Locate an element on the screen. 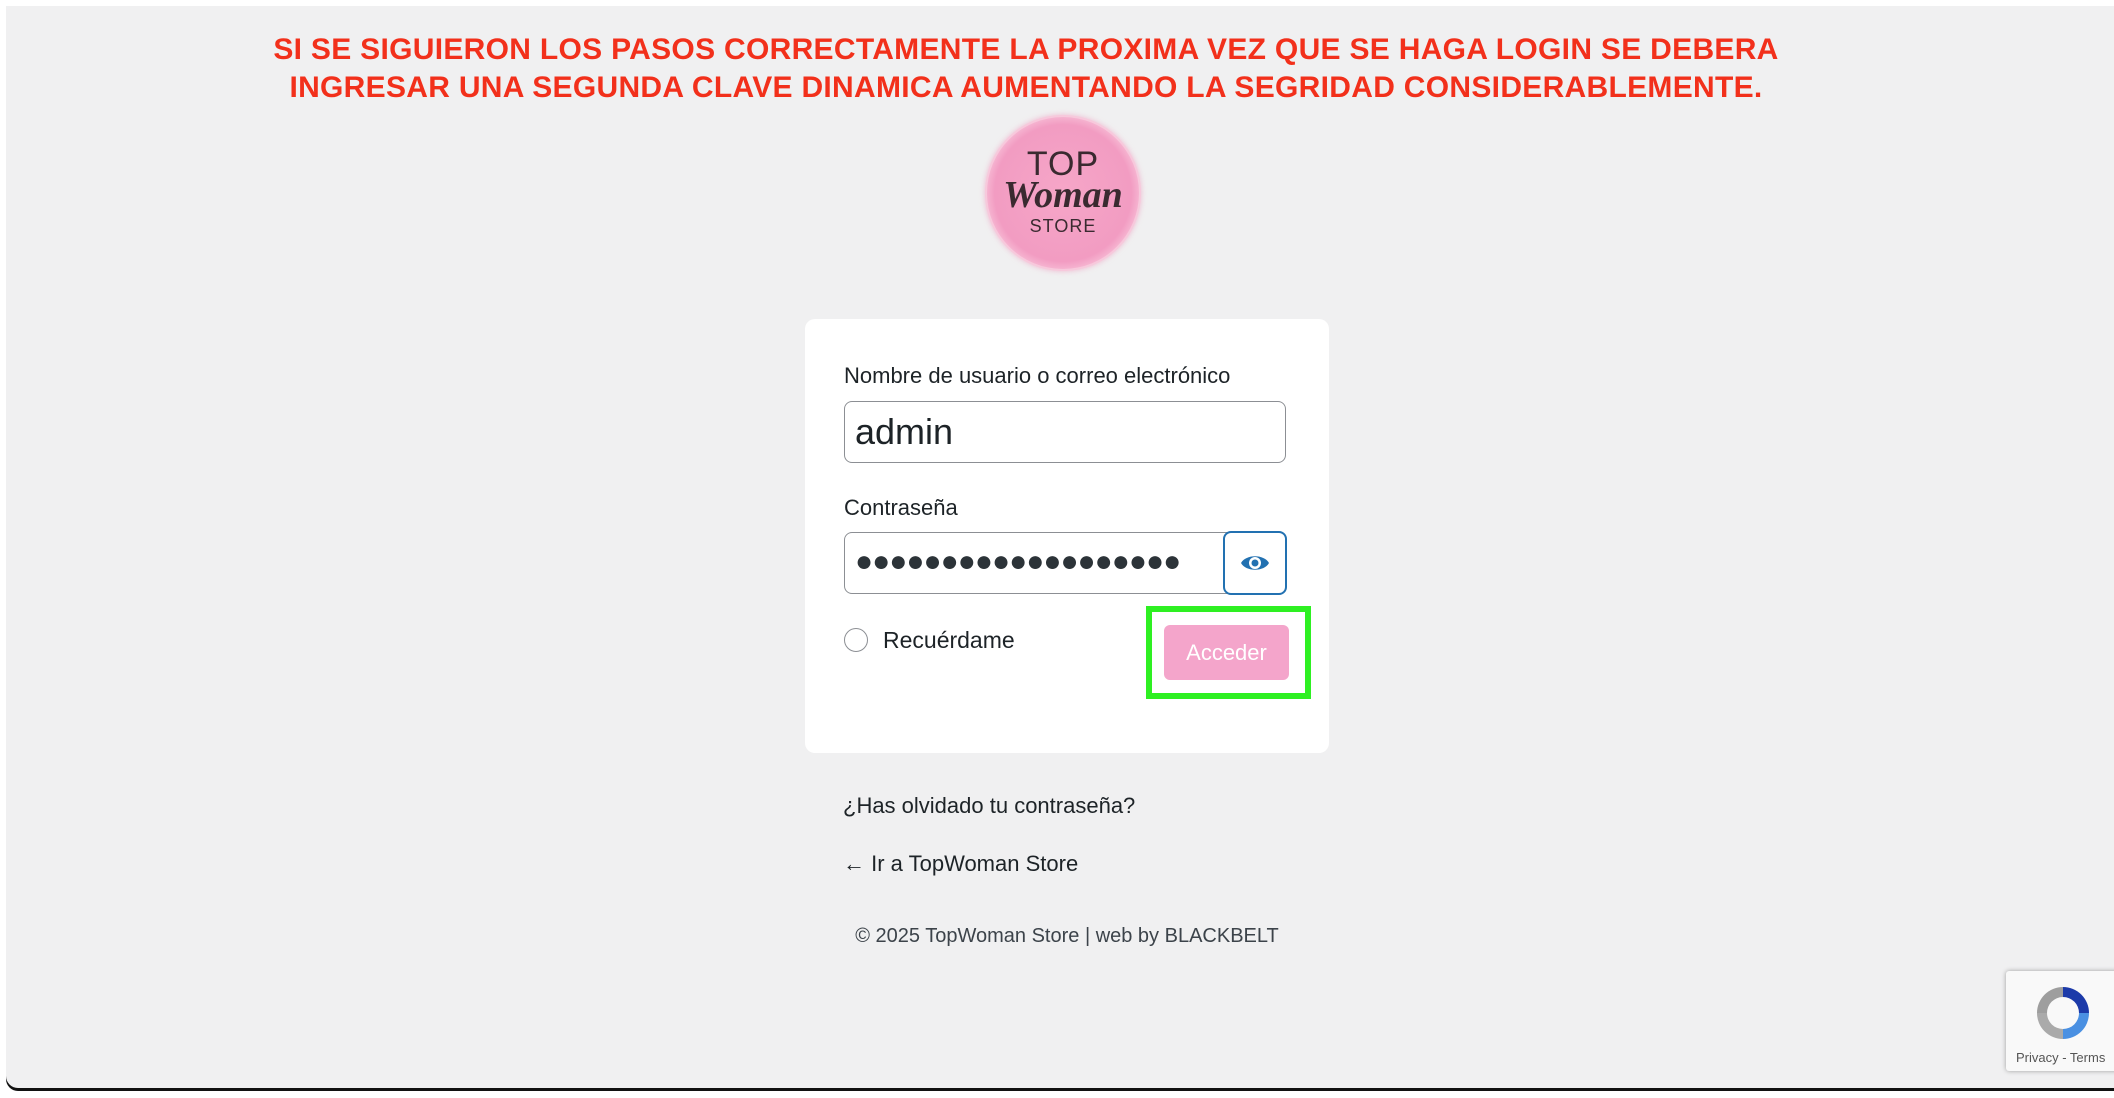 This screenshot has height=1098, width=2114. remember-me-label: Recuérdame is located at coordinates (949, 640).